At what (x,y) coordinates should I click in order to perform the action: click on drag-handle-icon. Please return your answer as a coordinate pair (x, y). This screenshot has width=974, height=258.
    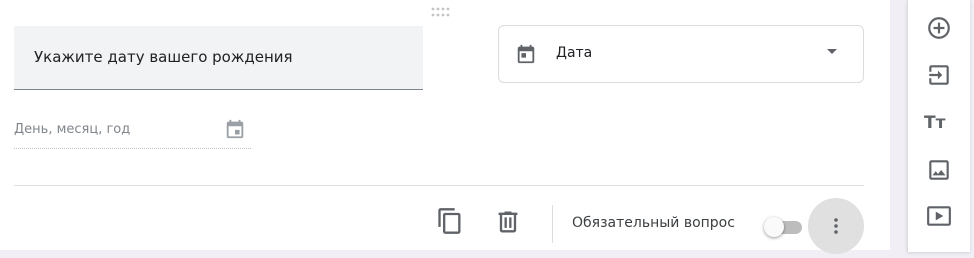
    Looking at the image, I should click on (441, 12).